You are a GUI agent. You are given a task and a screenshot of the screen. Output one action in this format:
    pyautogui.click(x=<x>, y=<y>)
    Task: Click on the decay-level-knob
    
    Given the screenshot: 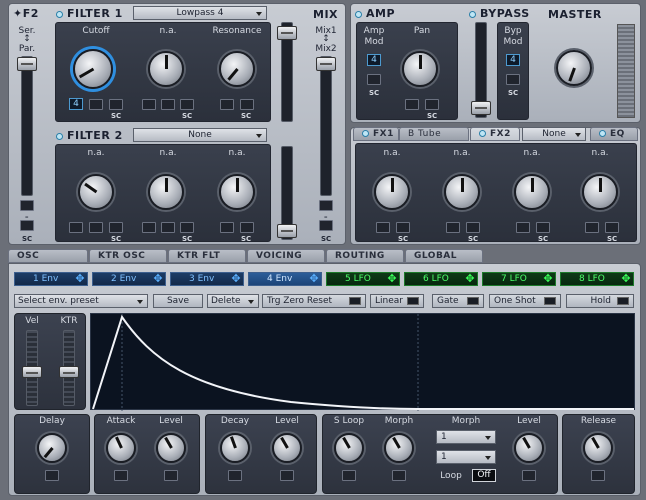 What is the action you would take?
    pyautogui.click(x=287, y=448)
    